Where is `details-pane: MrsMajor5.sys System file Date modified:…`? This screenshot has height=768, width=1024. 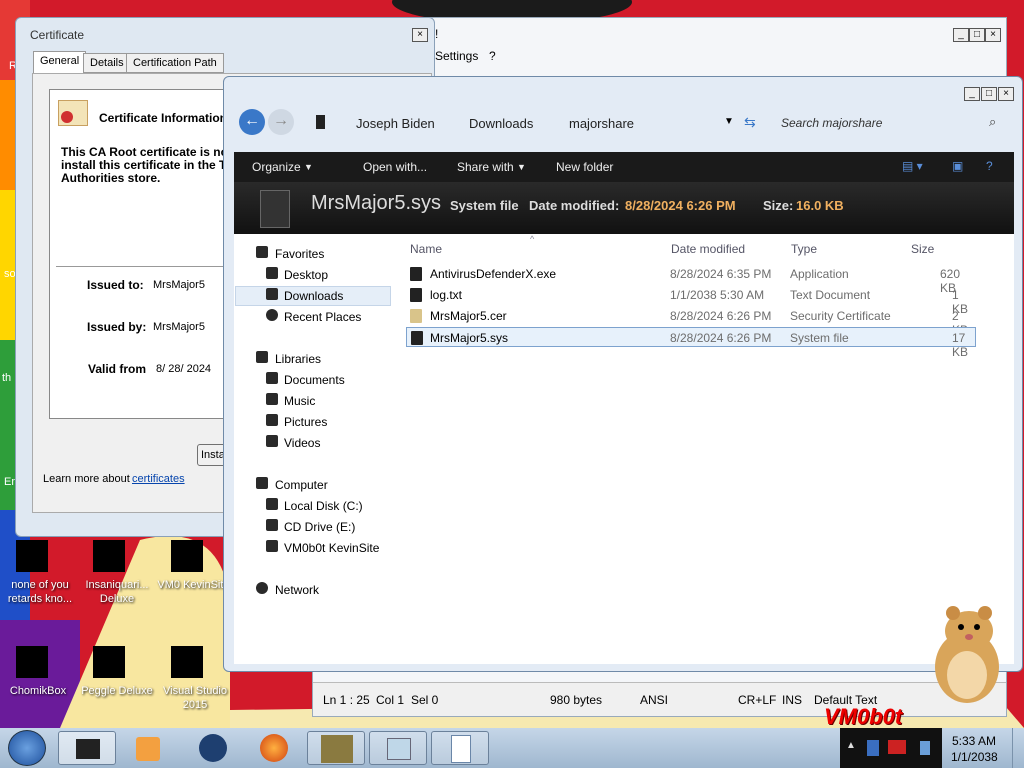
details-pane: MrsMajor5.sys System file Date modified:… is located at coordinates (624, 208).